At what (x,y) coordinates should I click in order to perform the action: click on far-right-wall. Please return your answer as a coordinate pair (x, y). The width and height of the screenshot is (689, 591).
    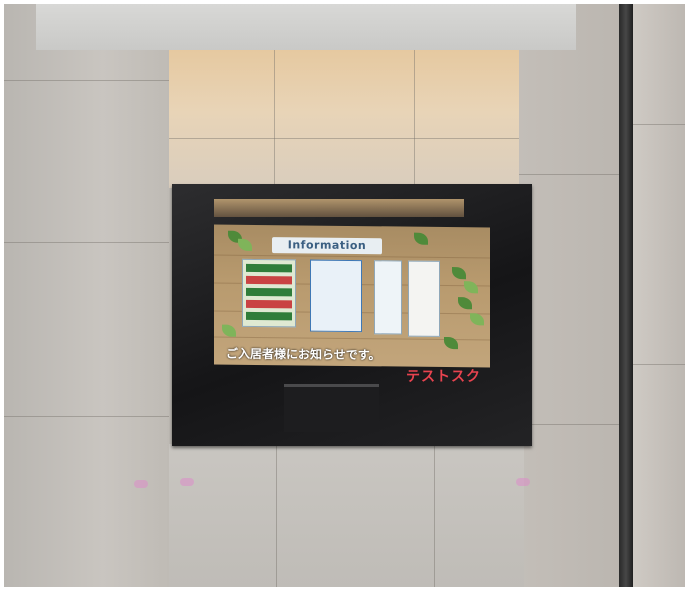
    Looking at the image, I should click on (659, 295).